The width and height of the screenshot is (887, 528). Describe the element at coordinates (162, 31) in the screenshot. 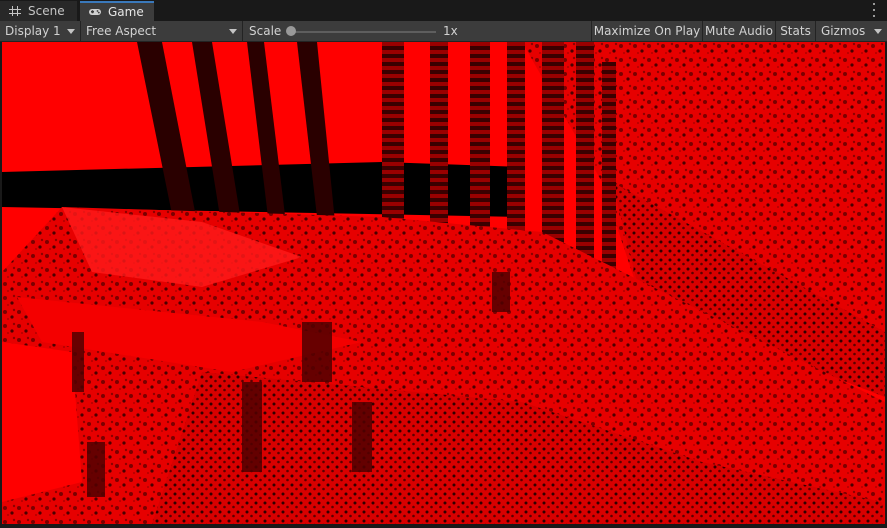

I see `aspect-dropdown: Free Aspect` at that location.